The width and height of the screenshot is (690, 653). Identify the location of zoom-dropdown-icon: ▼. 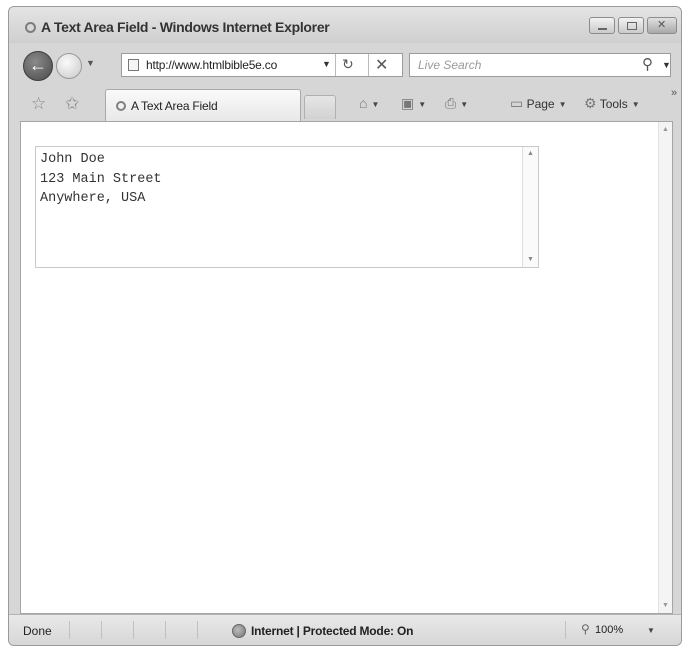
(651, 630).